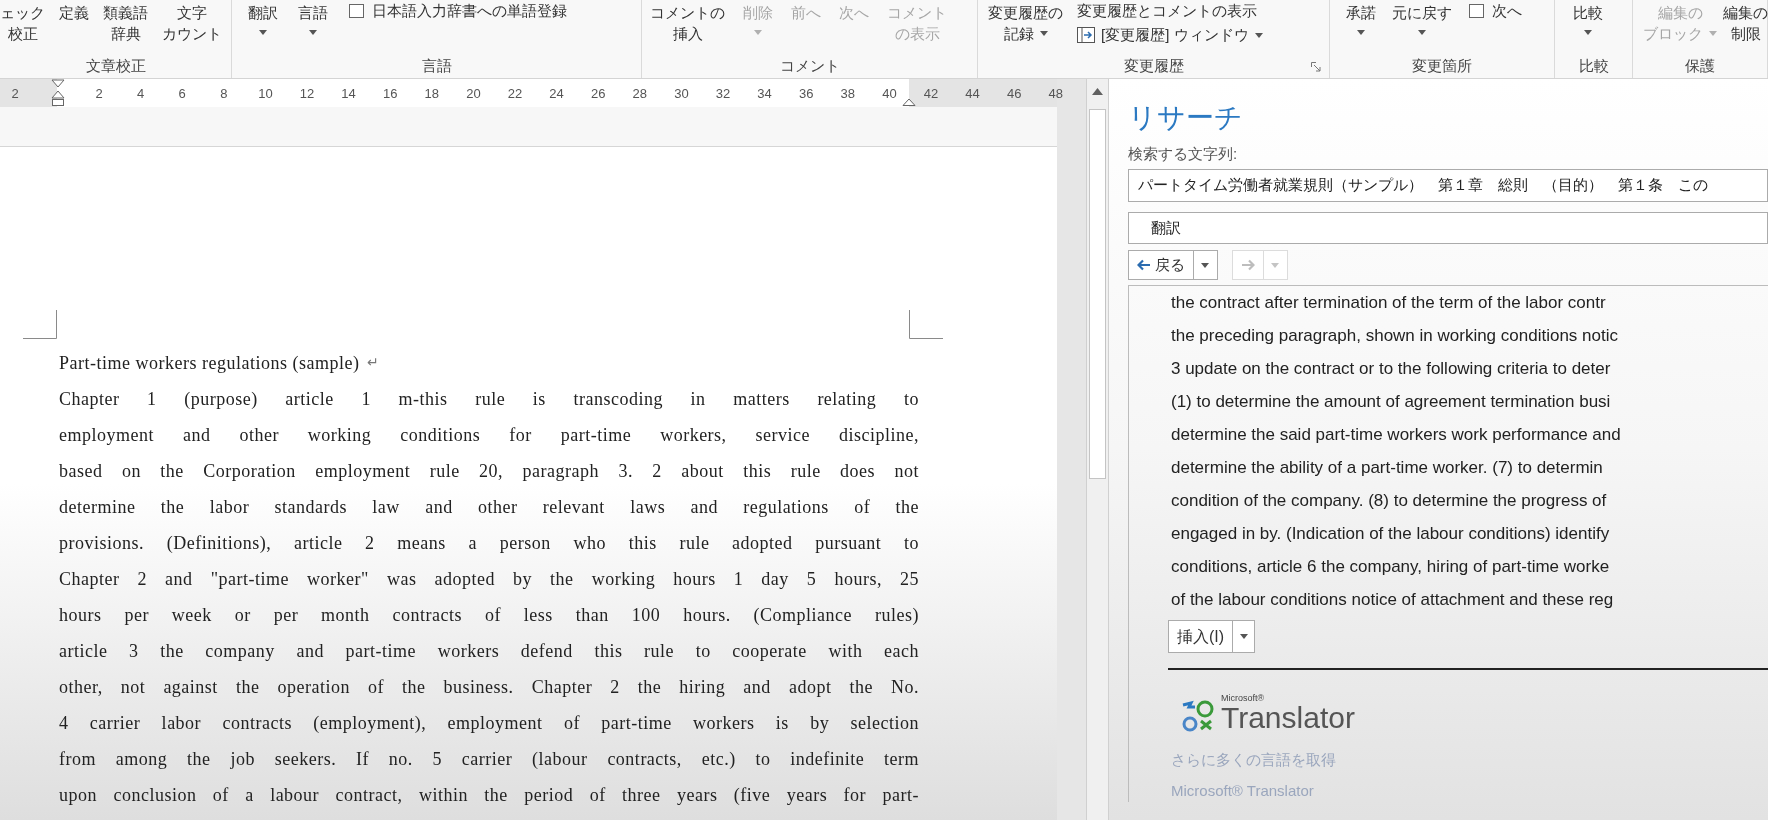 The image size is (1768, 820). Describe the element at coordinates (1391, 402) in the screenshot. I see `translation-line: (1) to determine the amount of agreement termination busi` at that location.